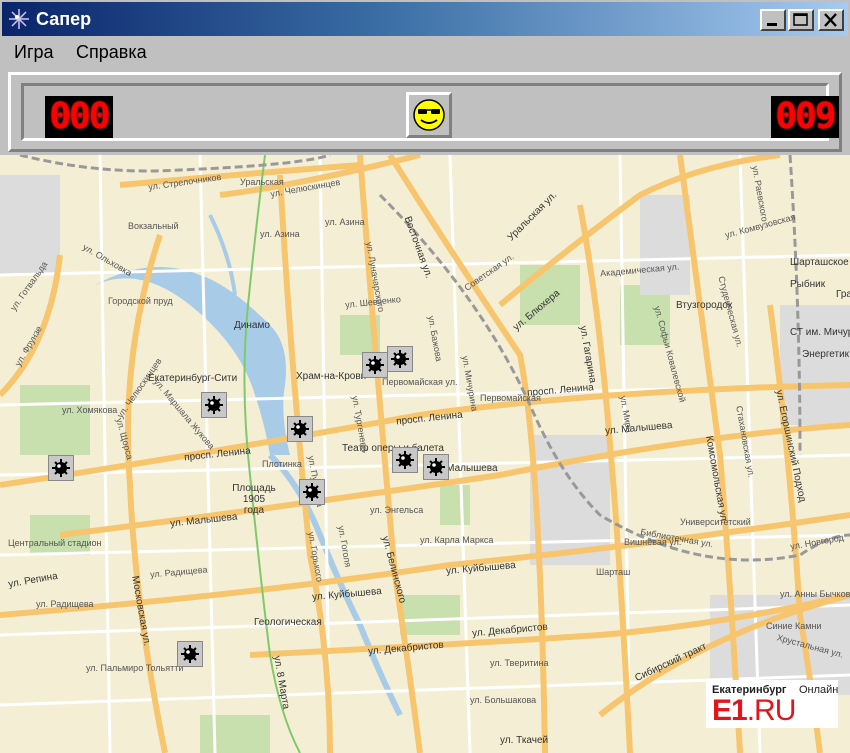 This screenshot has width=850, height=753. I want to click on mines-counter: 000, so click(79, 117).